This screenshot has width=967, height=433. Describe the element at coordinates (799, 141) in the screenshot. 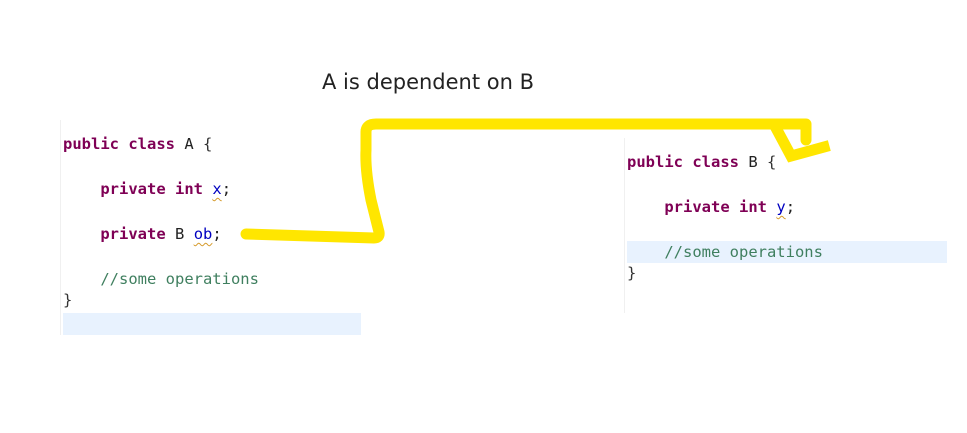

I see `arrow-head` at that location.